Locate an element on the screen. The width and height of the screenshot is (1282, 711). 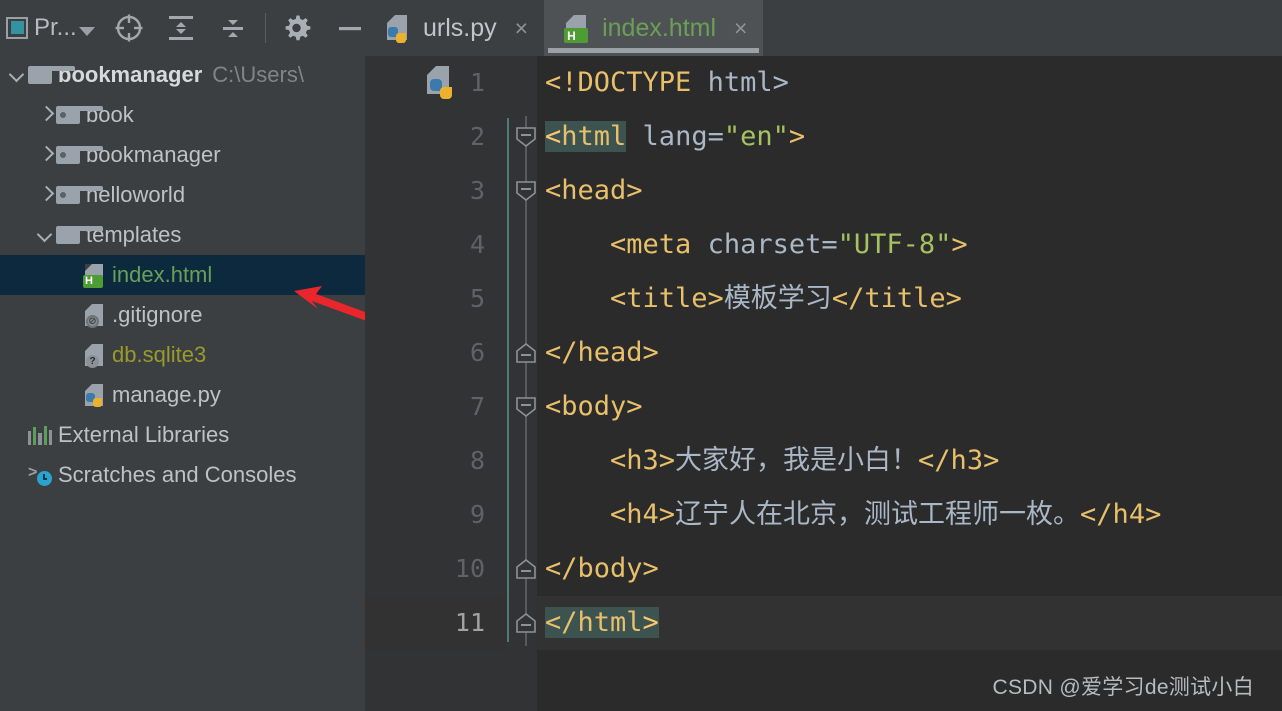
code-token: </h3> is located at coordinates (959, 460).